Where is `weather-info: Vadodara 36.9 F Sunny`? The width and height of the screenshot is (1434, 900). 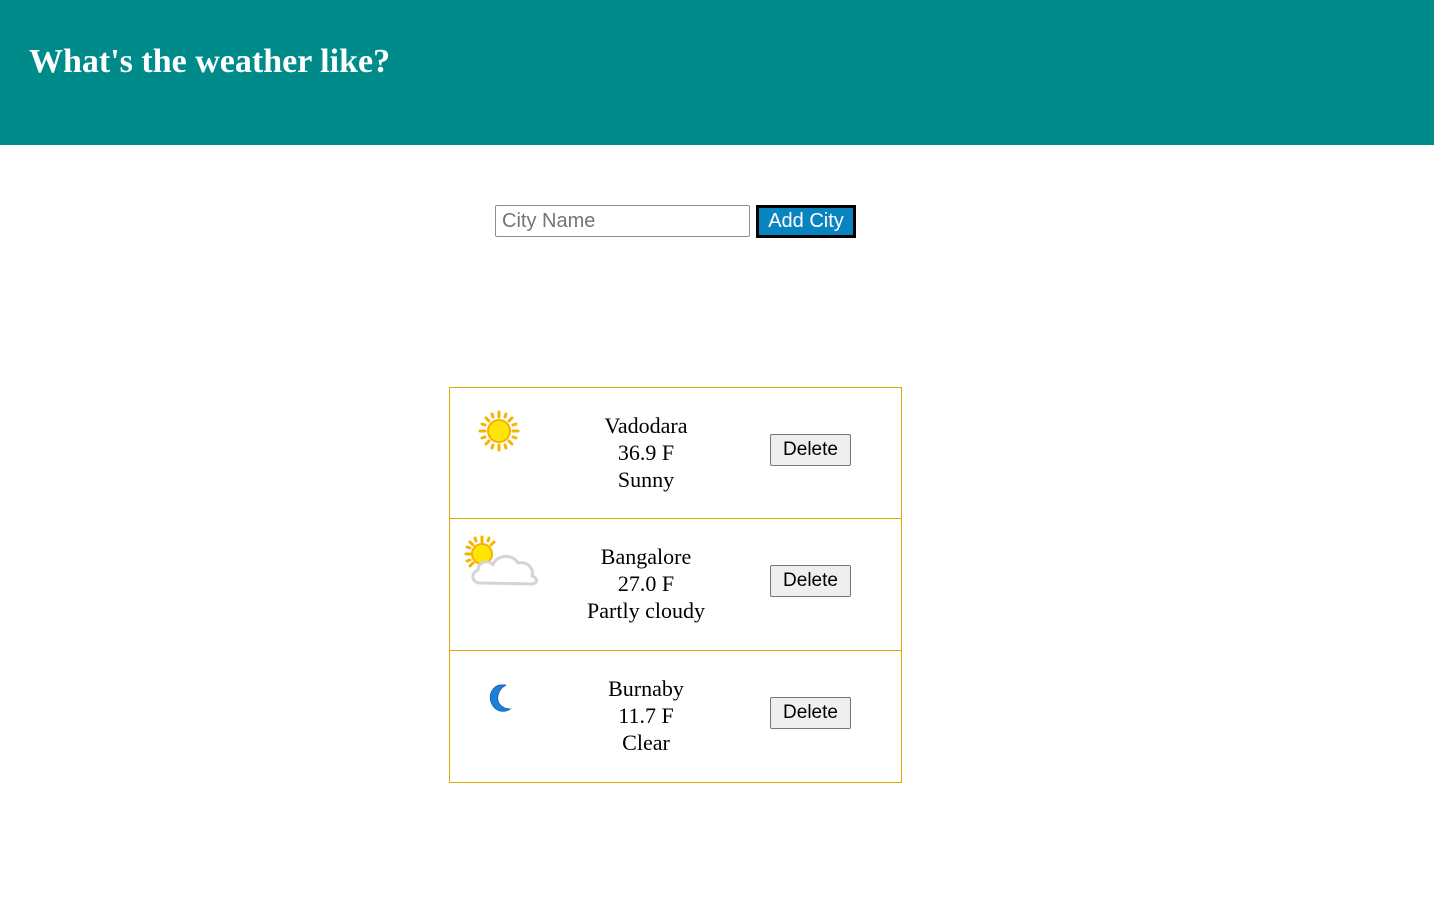 weather-info: Vadodara 36.9 F Sunny is located at coordinates (646, 452).